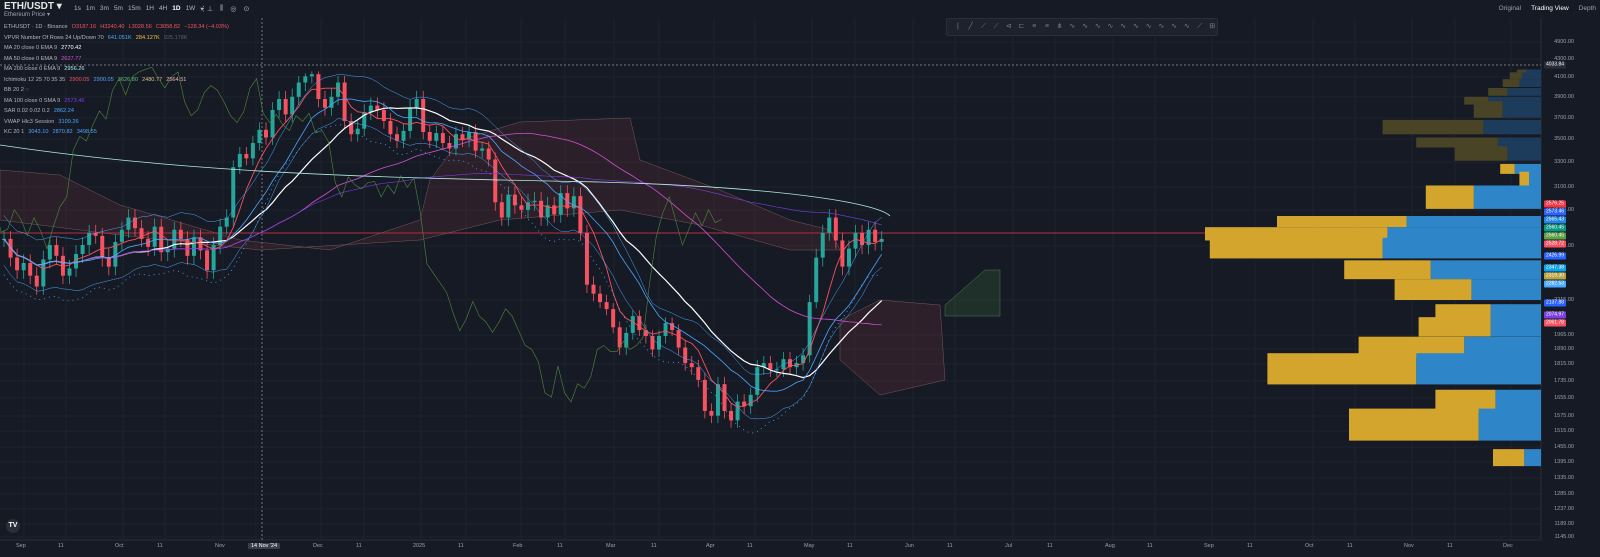 The image size is (1600, 557). Describe the element at coordinates (206, 9) in the screenshot. I see `chart-tool-icon: ⋮⊥` at that location.